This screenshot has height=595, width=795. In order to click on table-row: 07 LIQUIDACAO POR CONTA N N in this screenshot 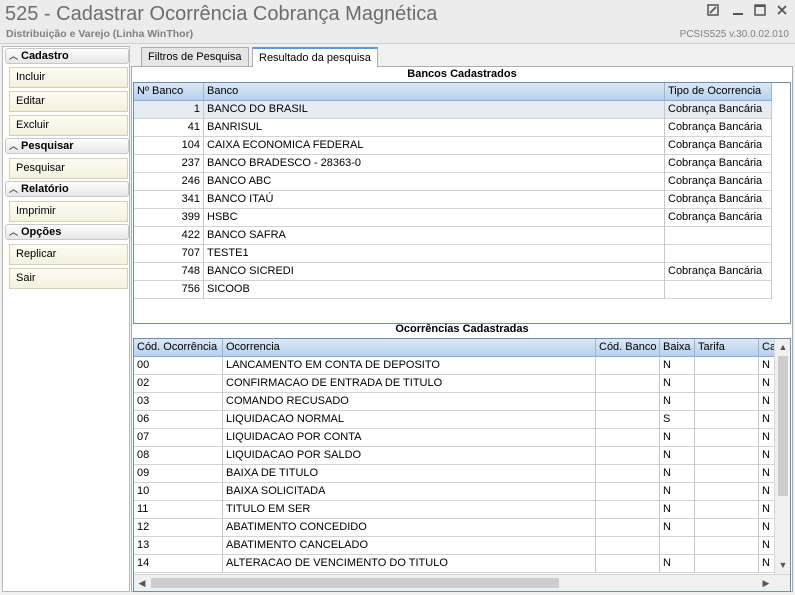, I will do `click(456, 438)`.